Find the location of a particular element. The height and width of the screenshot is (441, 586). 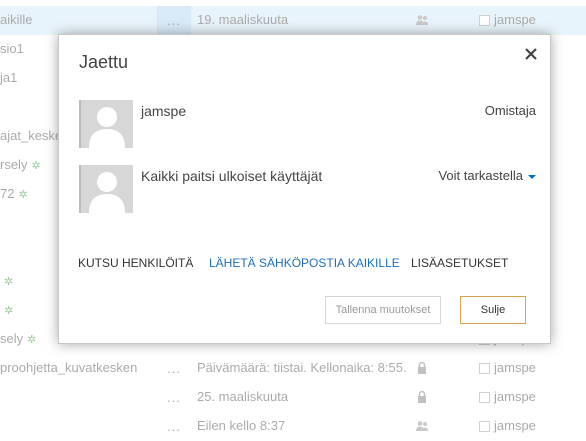

dialog-title: Jaettu is located at coordinates (104, 62).